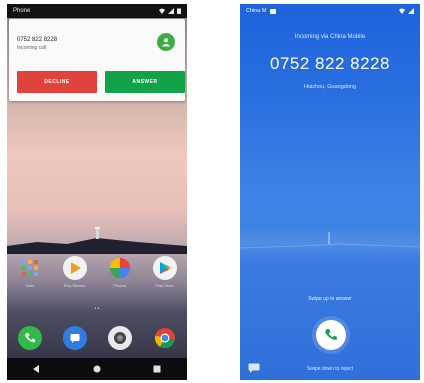 Image resolution: width=424 pixels, height=383 pixels. What do you see at coordinates (120, 268) in the screenshot?
I see `photos-icon` at bounding box center [120, 268].